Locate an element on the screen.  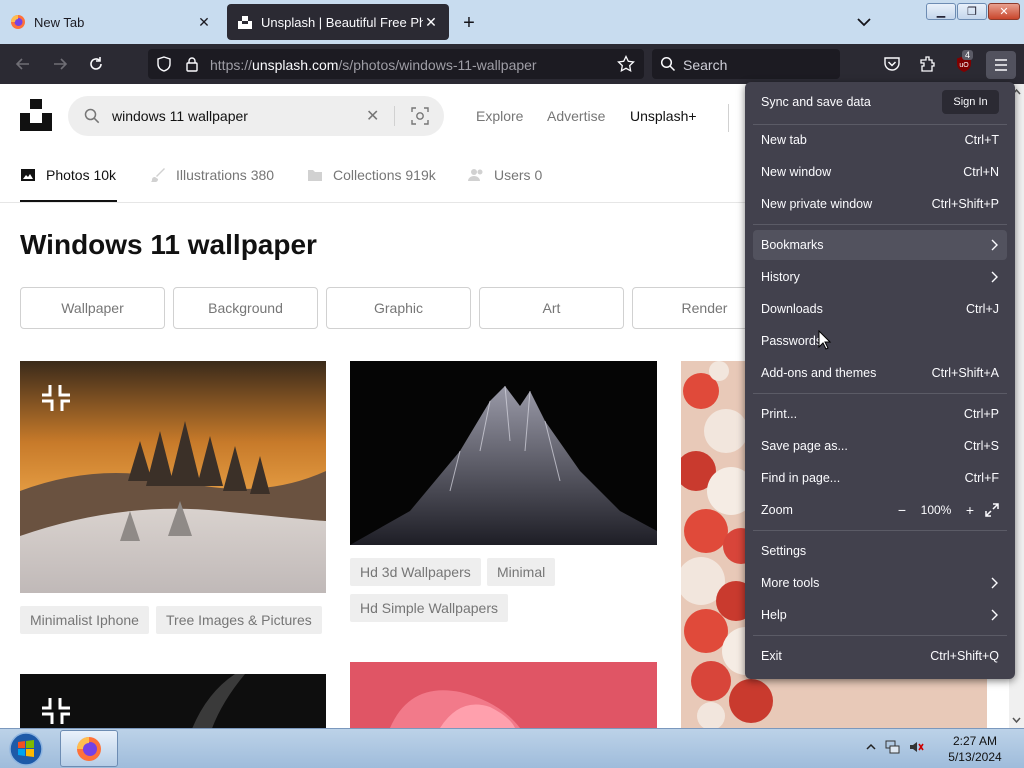
windows-start-icon is located at coordinates (26, 749).